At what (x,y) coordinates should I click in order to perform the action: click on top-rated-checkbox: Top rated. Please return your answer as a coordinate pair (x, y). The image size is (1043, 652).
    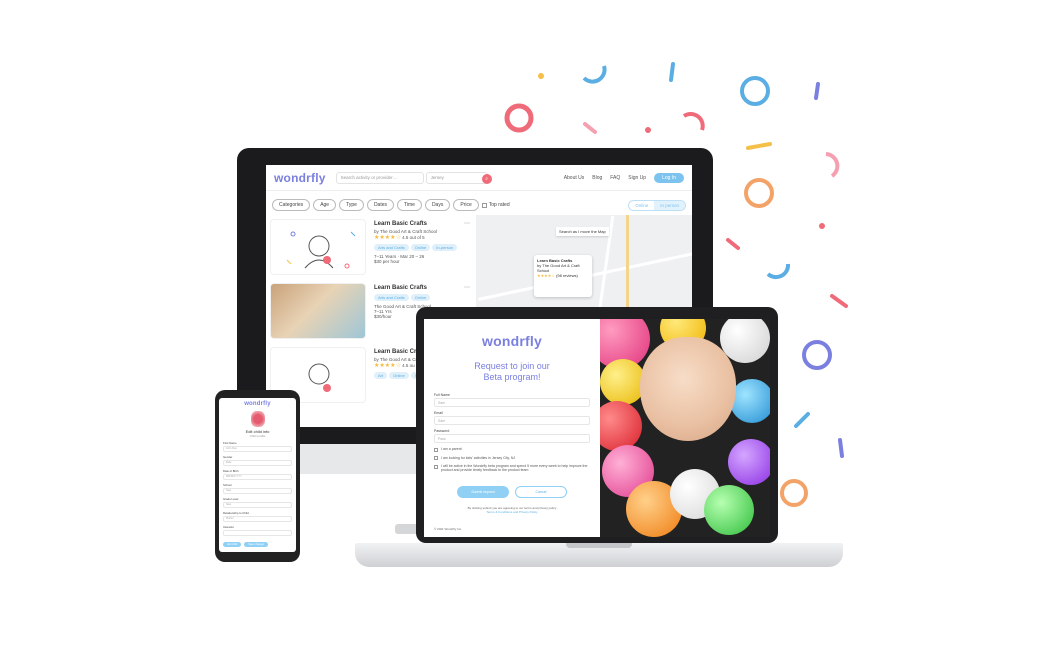
    Looking at the image, I should click on (495, 205).